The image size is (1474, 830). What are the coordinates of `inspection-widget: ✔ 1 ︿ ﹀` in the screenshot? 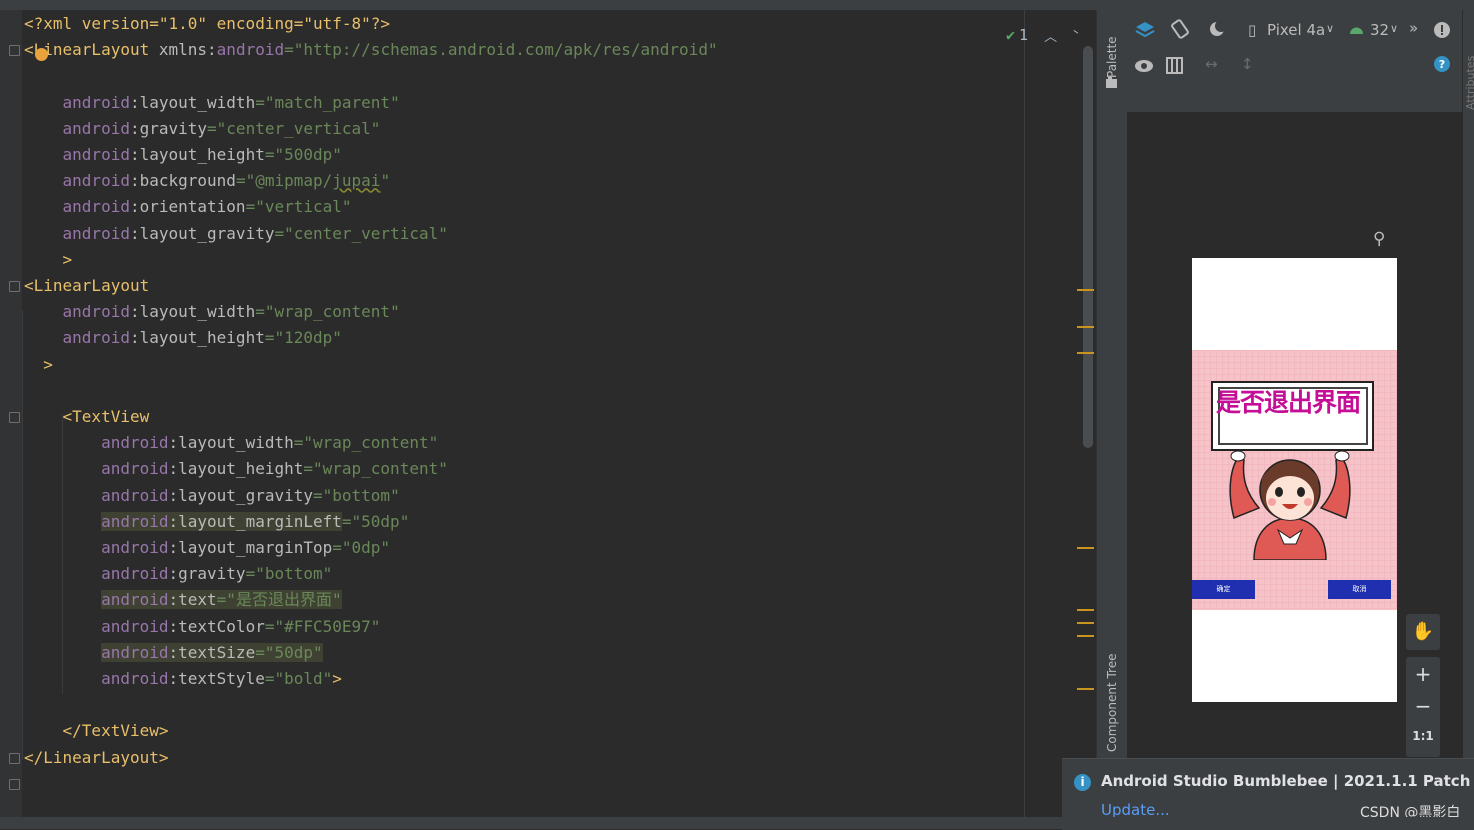 It's located at (1046, 35).